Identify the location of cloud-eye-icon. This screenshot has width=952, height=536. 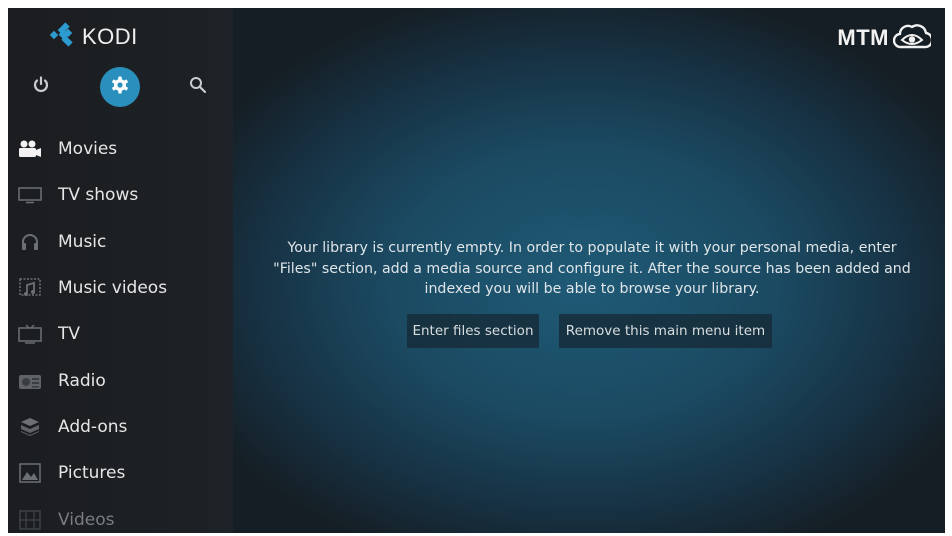
(913, 38).